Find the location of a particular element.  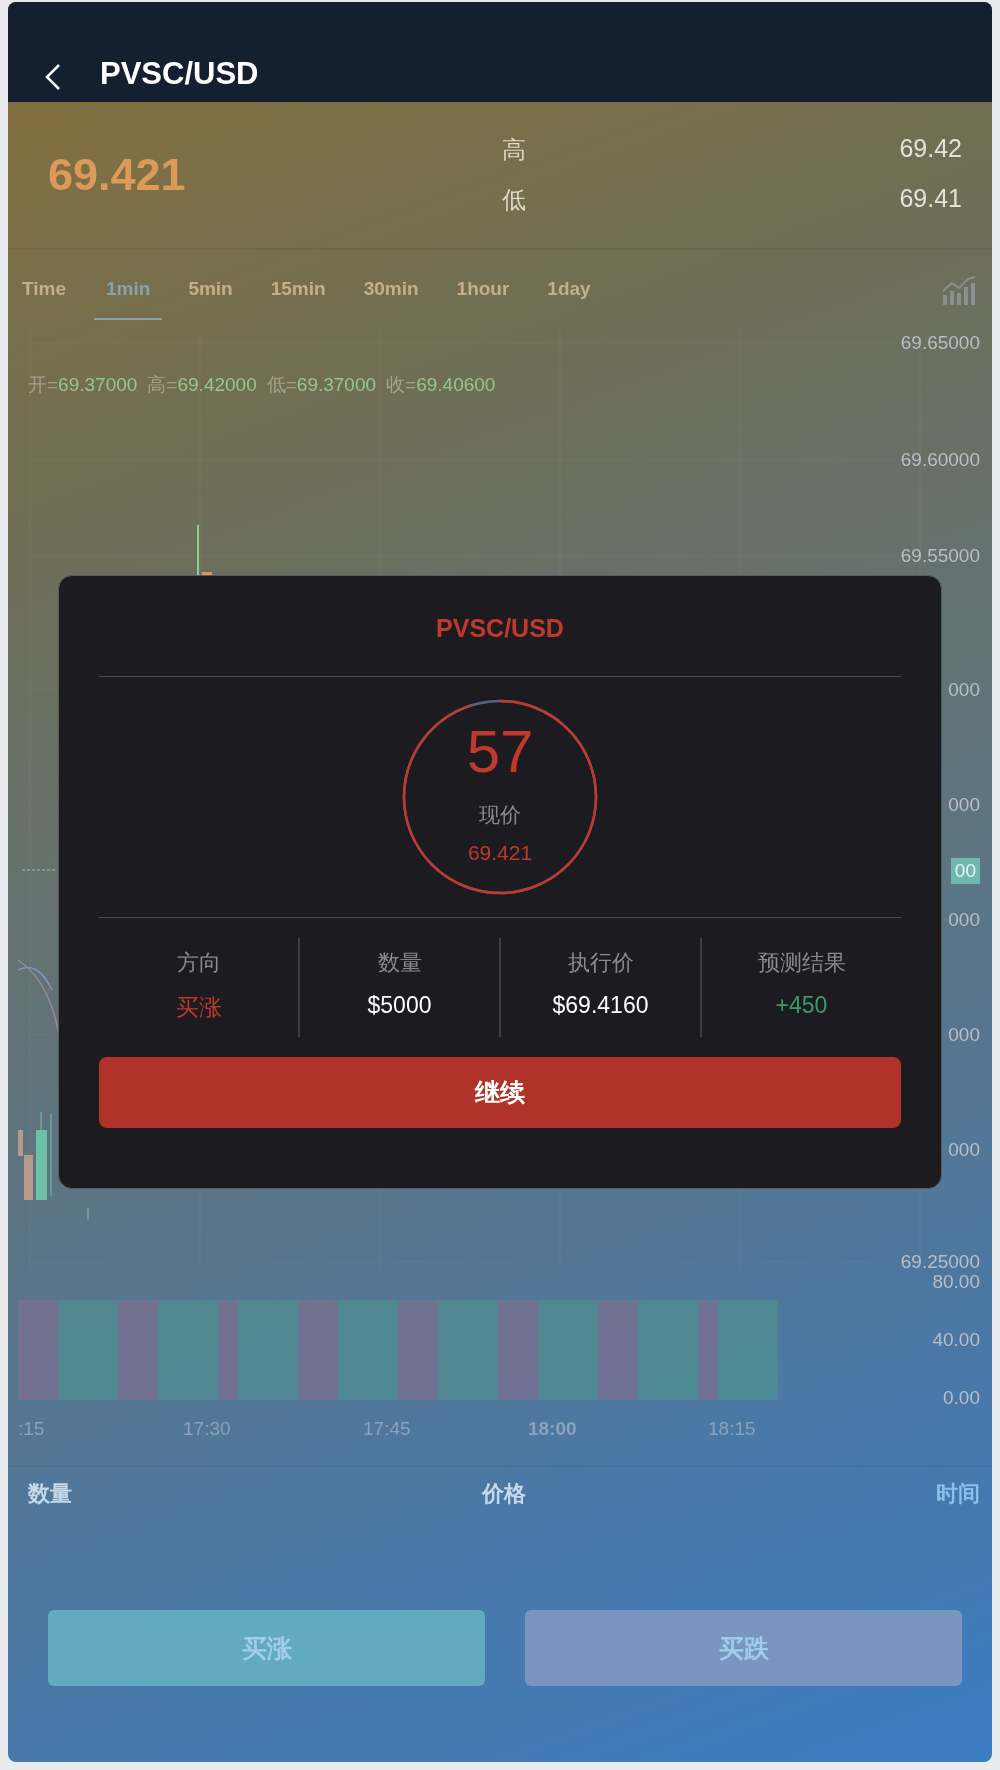

column-header: 价格 is located at coordinates (504, 1494).